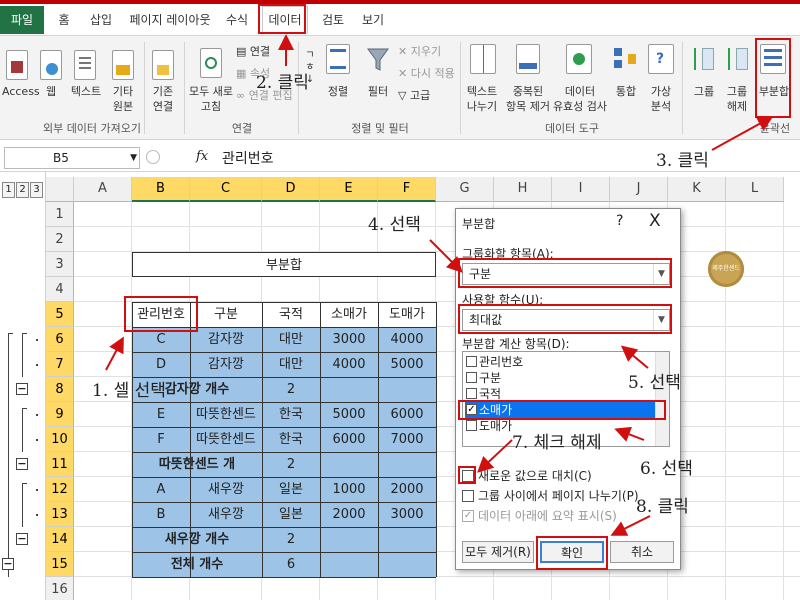  What do you see at coordinates (133, 158) in the screenshot?
I see `chevron-down-icon: ▼` at bounding box center [133, 158].